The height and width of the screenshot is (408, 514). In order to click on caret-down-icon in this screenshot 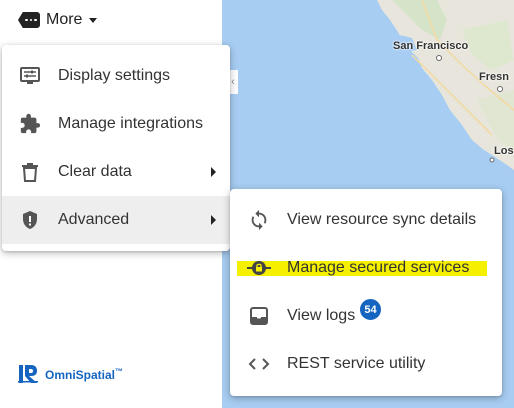, I will do `click(93, 20)`.